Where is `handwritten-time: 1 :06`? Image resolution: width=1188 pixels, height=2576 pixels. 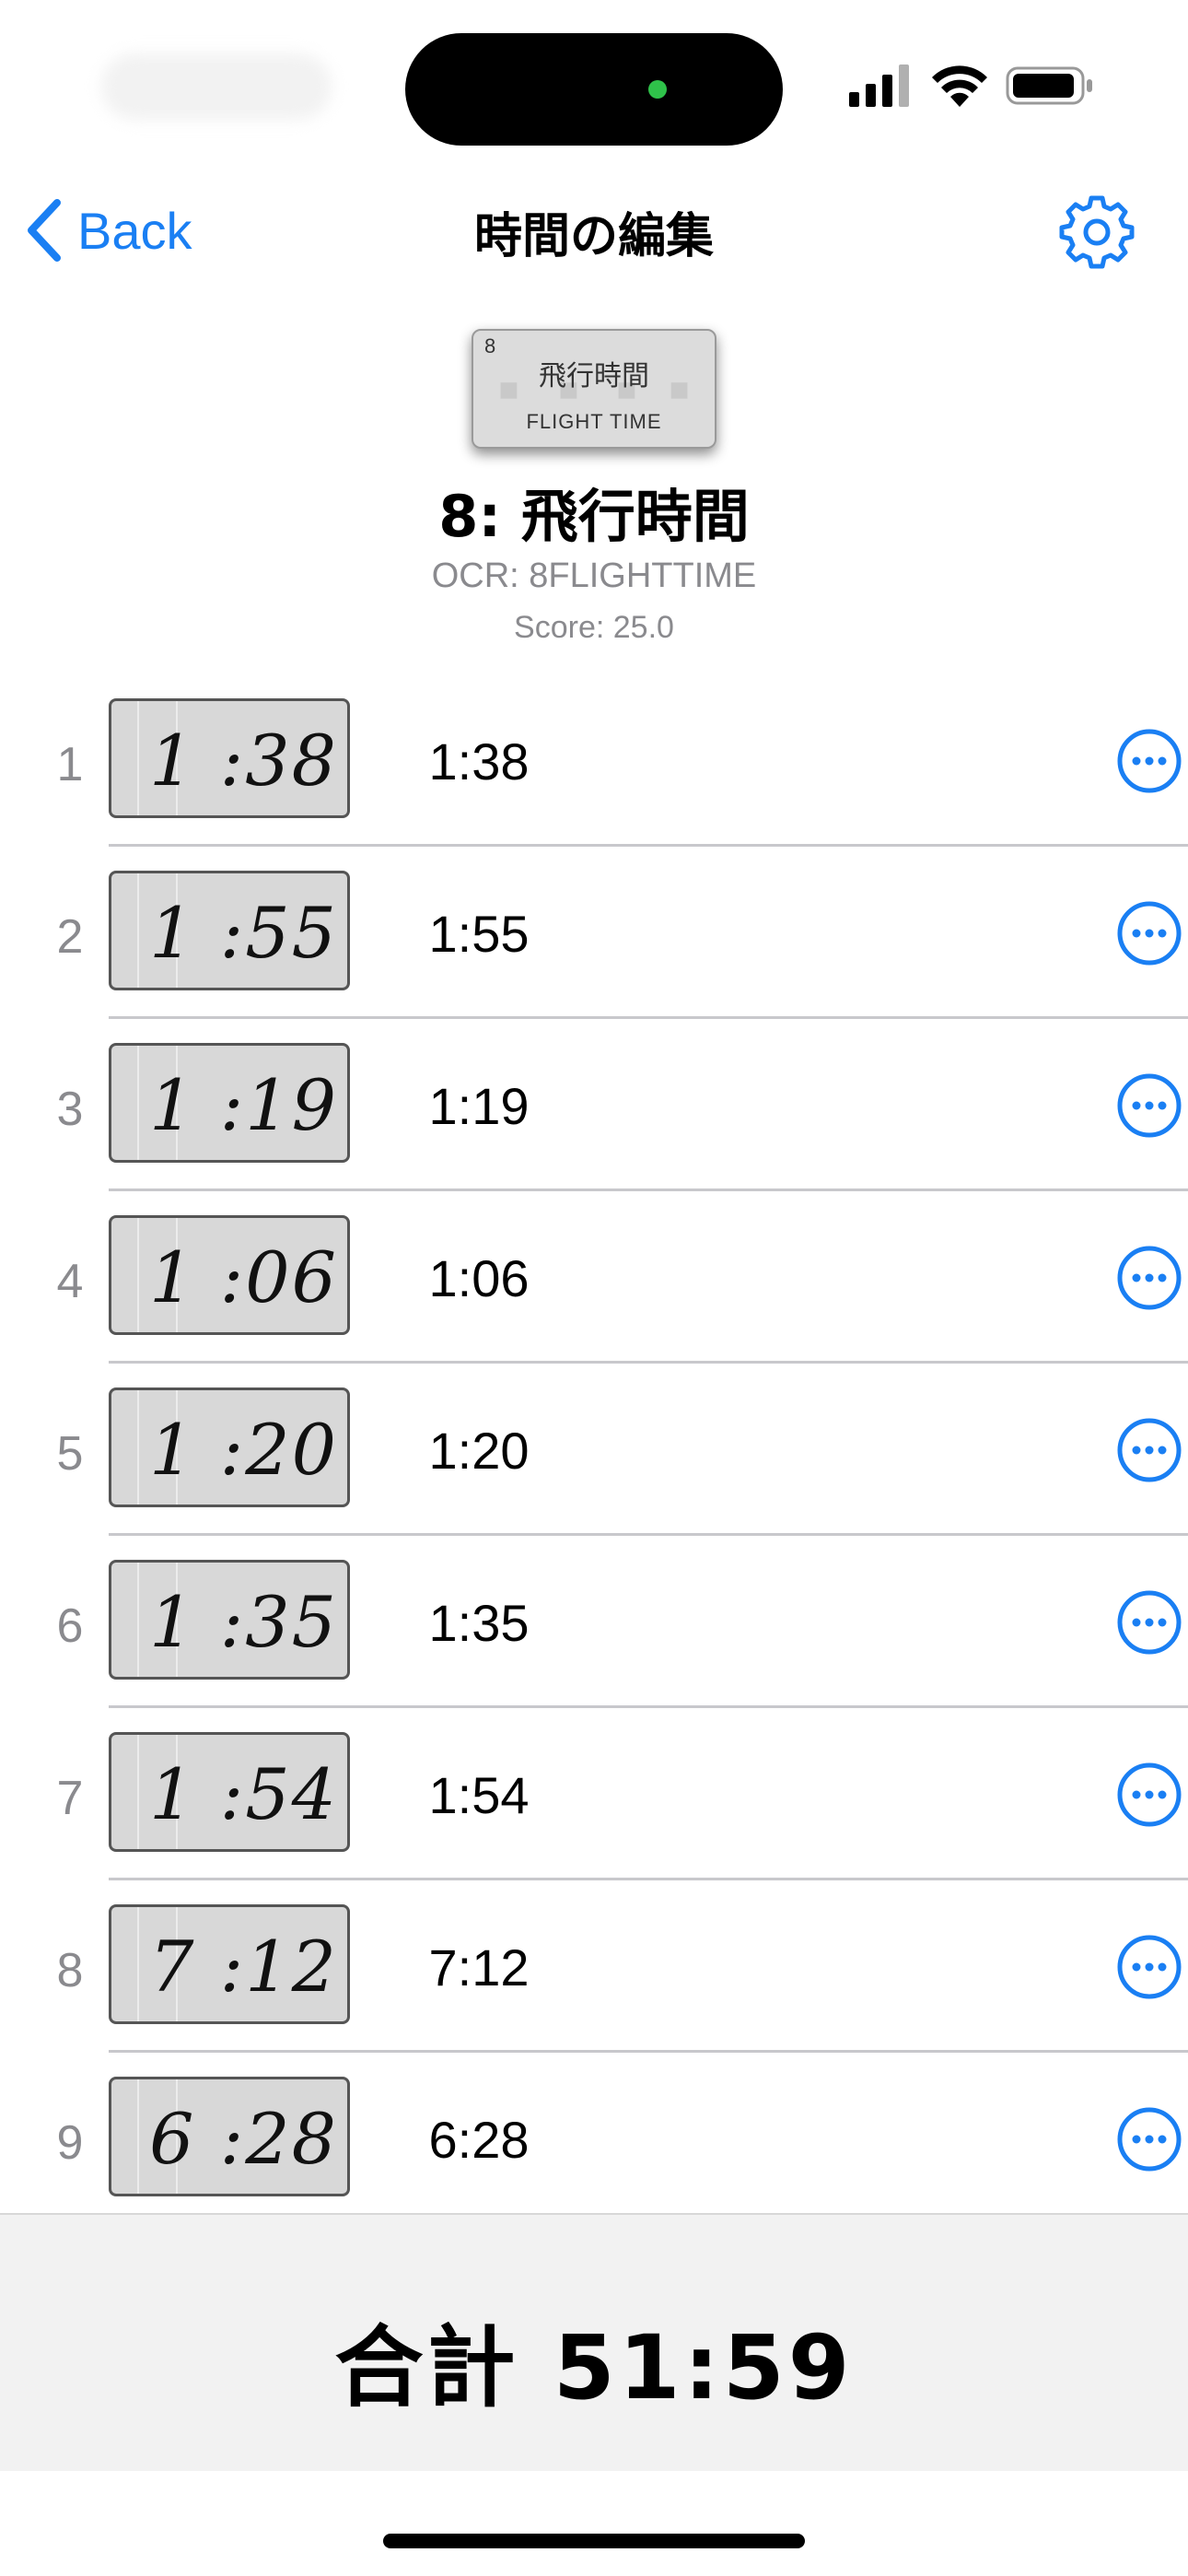 handwritten-time: 1 :06 is located at coordinates (243, 1277).